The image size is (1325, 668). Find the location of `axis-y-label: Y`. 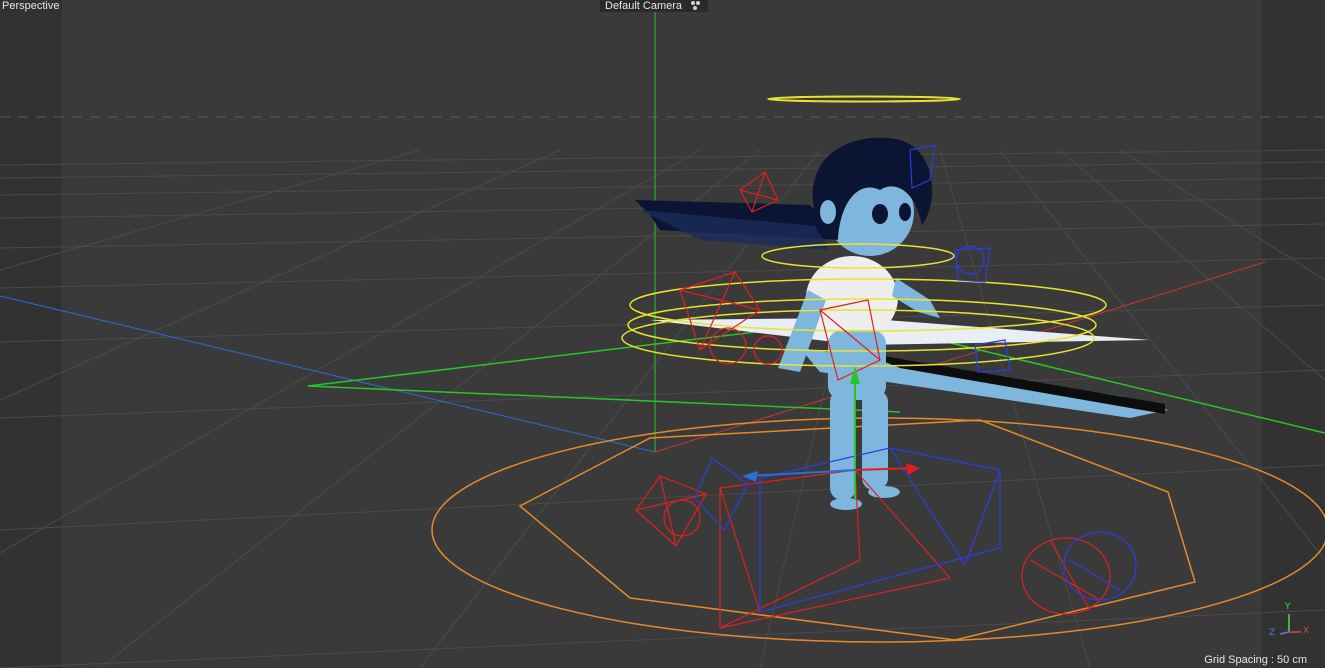

axis-y-label: Y is located at coordinates (1288, 607).